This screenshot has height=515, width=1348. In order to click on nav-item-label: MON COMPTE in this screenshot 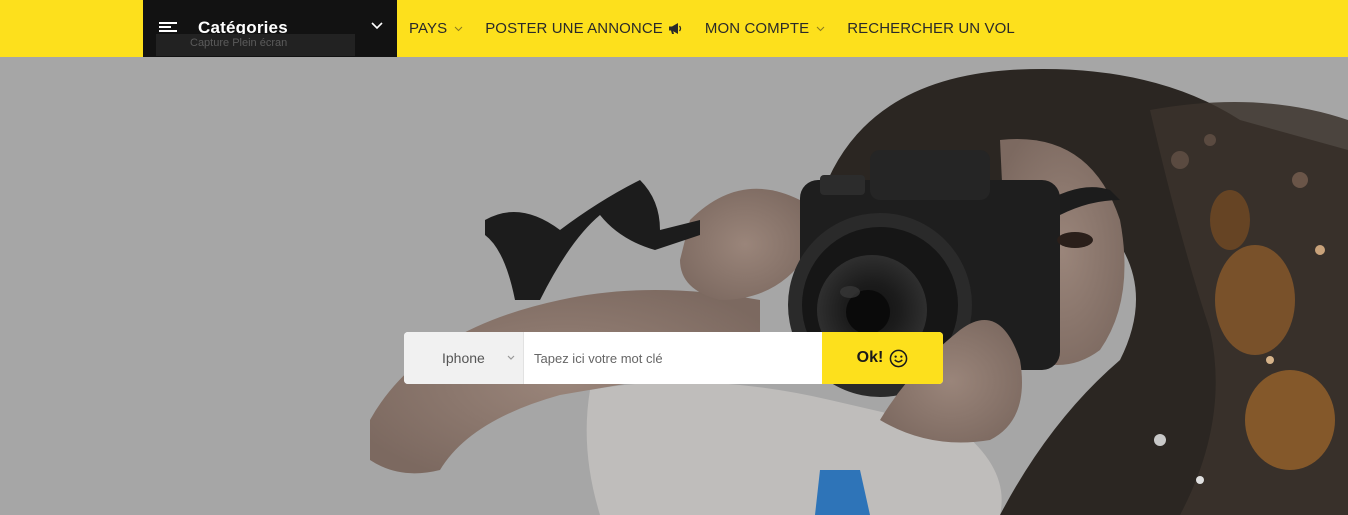, I will do `click(757, 28)`.